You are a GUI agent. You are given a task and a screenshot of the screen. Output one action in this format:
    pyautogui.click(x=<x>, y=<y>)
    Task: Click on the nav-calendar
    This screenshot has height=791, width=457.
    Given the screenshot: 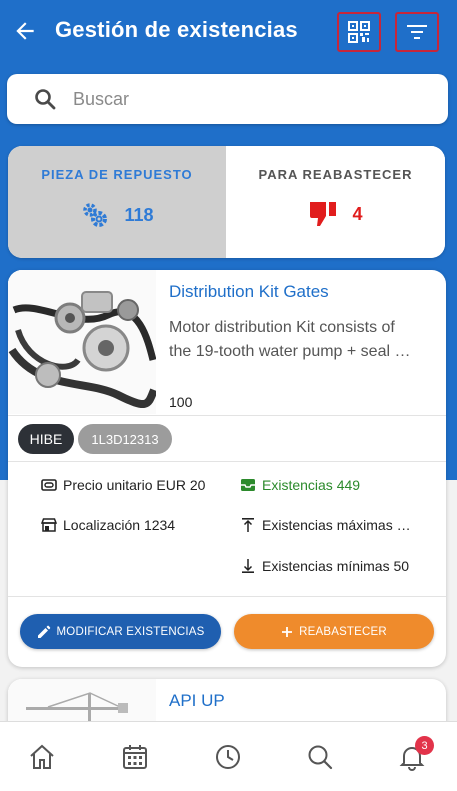 What is the action you would take?
    pyautogui.click(x=135, y=757)
    